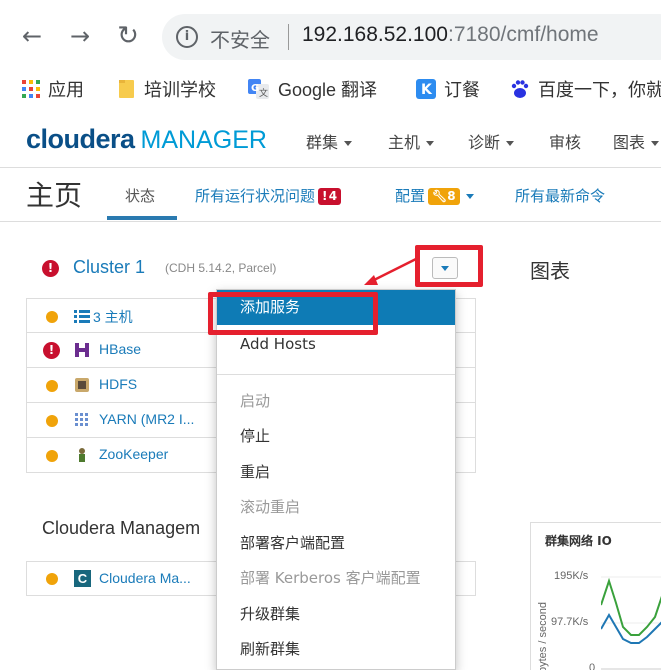 The width and height of the screenshot is (661, 670). I want to click on google-translate-icon: G文, so click(259, 91).